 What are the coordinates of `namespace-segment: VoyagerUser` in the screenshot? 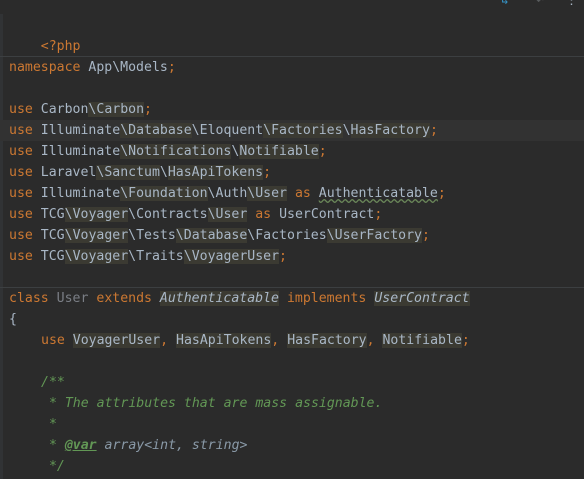 It's located at (235, 256).